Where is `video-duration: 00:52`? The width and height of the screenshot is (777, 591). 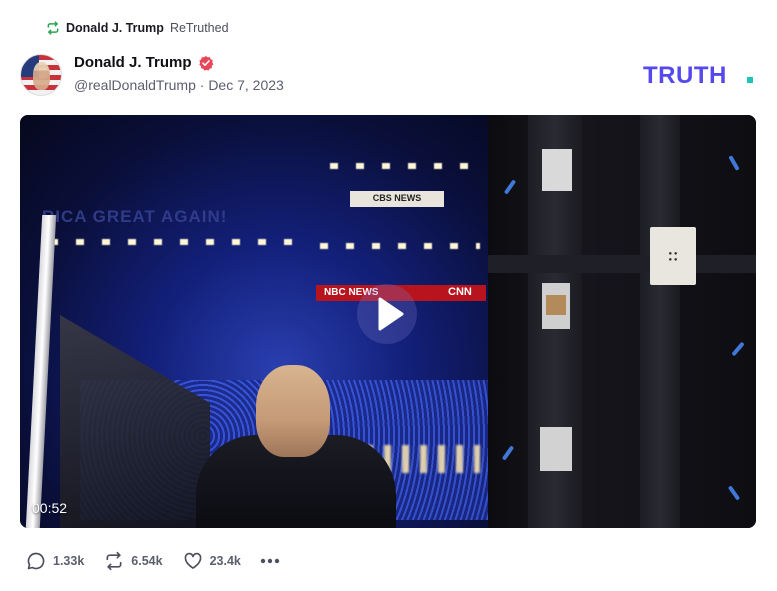
video-duration: 00:52 is located at coordinates (50, 508).